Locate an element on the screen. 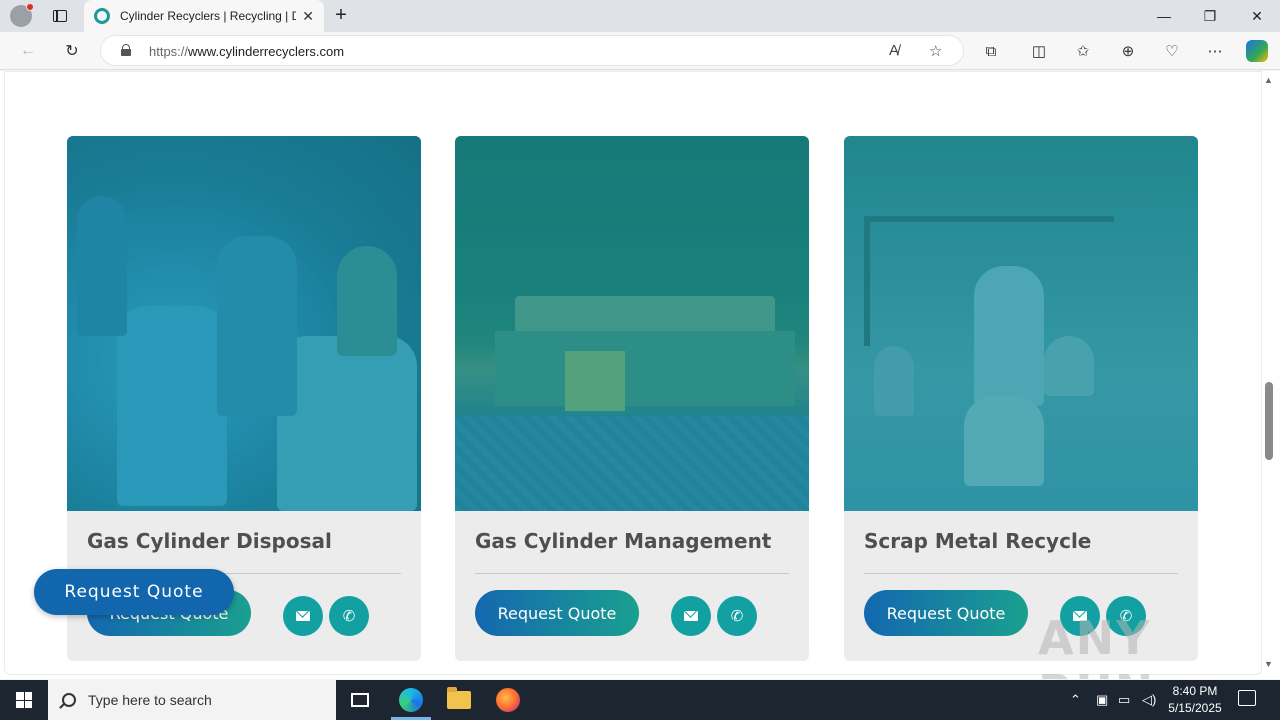 Image resolution: width=1280 pixels, height=720 pixels. scroll-thumb is located at coordinates (1269, 421).